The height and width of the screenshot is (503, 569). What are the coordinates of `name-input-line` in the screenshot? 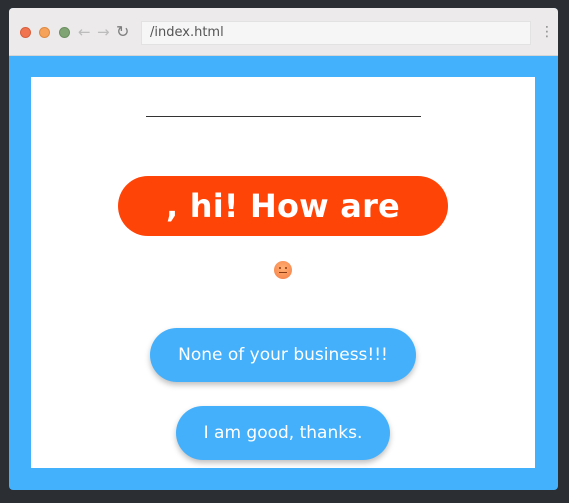 It's located at (283, 116).